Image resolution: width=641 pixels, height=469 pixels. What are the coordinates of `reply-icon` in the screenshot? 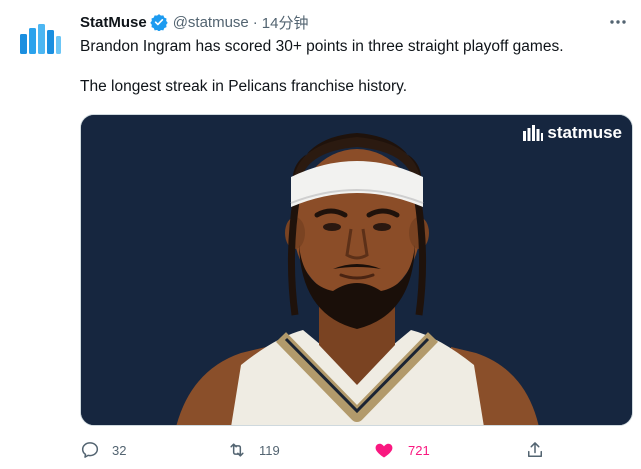 It's located at (90, 450).